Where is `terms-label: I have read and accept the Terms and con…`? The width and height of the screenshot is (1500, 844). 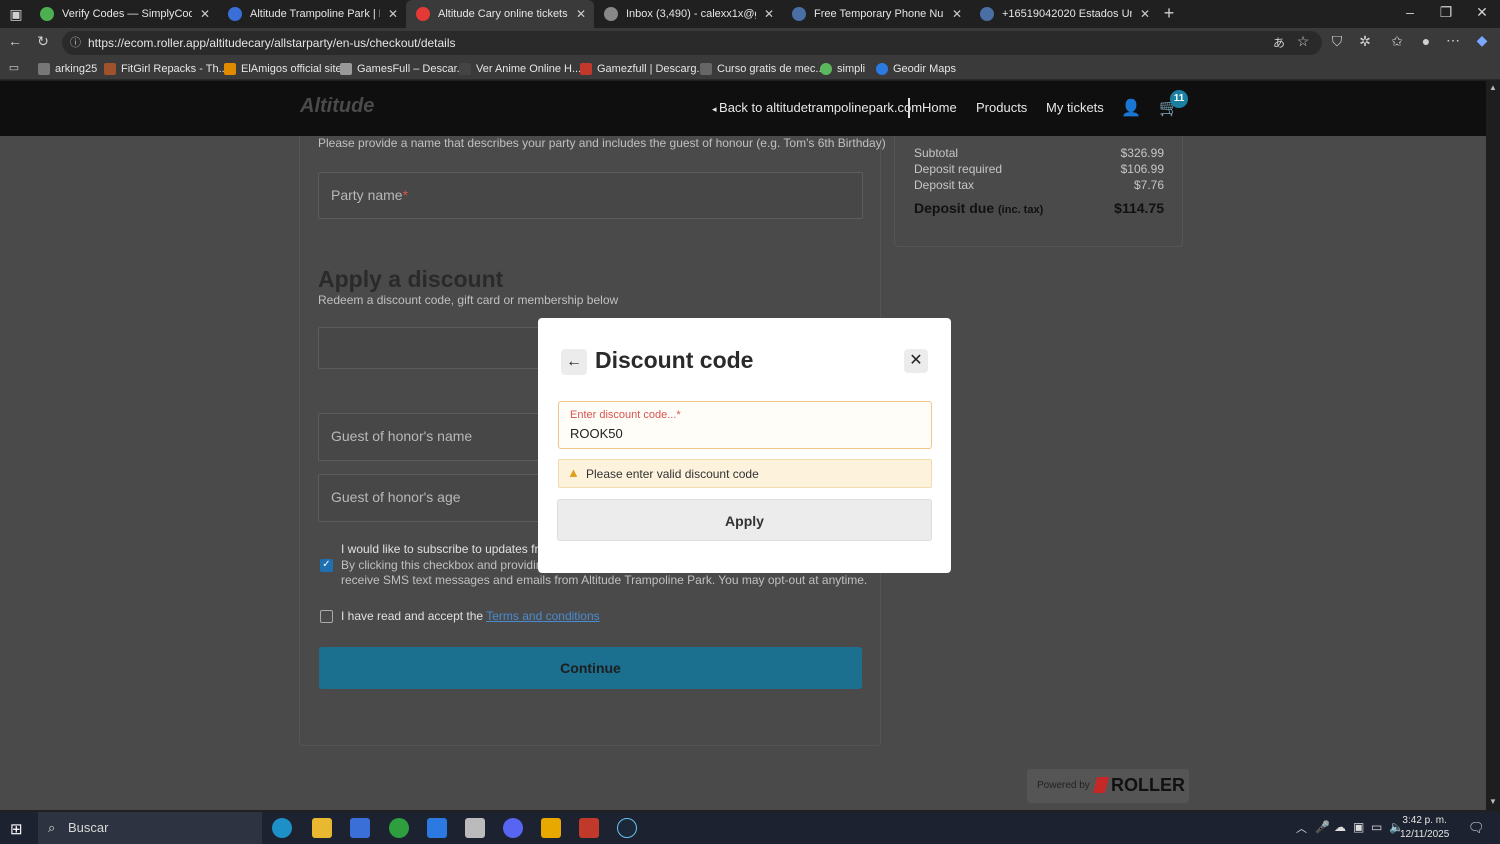 terms-label: I have read and accept the Terms and con… is located at coordinates (470, 616).